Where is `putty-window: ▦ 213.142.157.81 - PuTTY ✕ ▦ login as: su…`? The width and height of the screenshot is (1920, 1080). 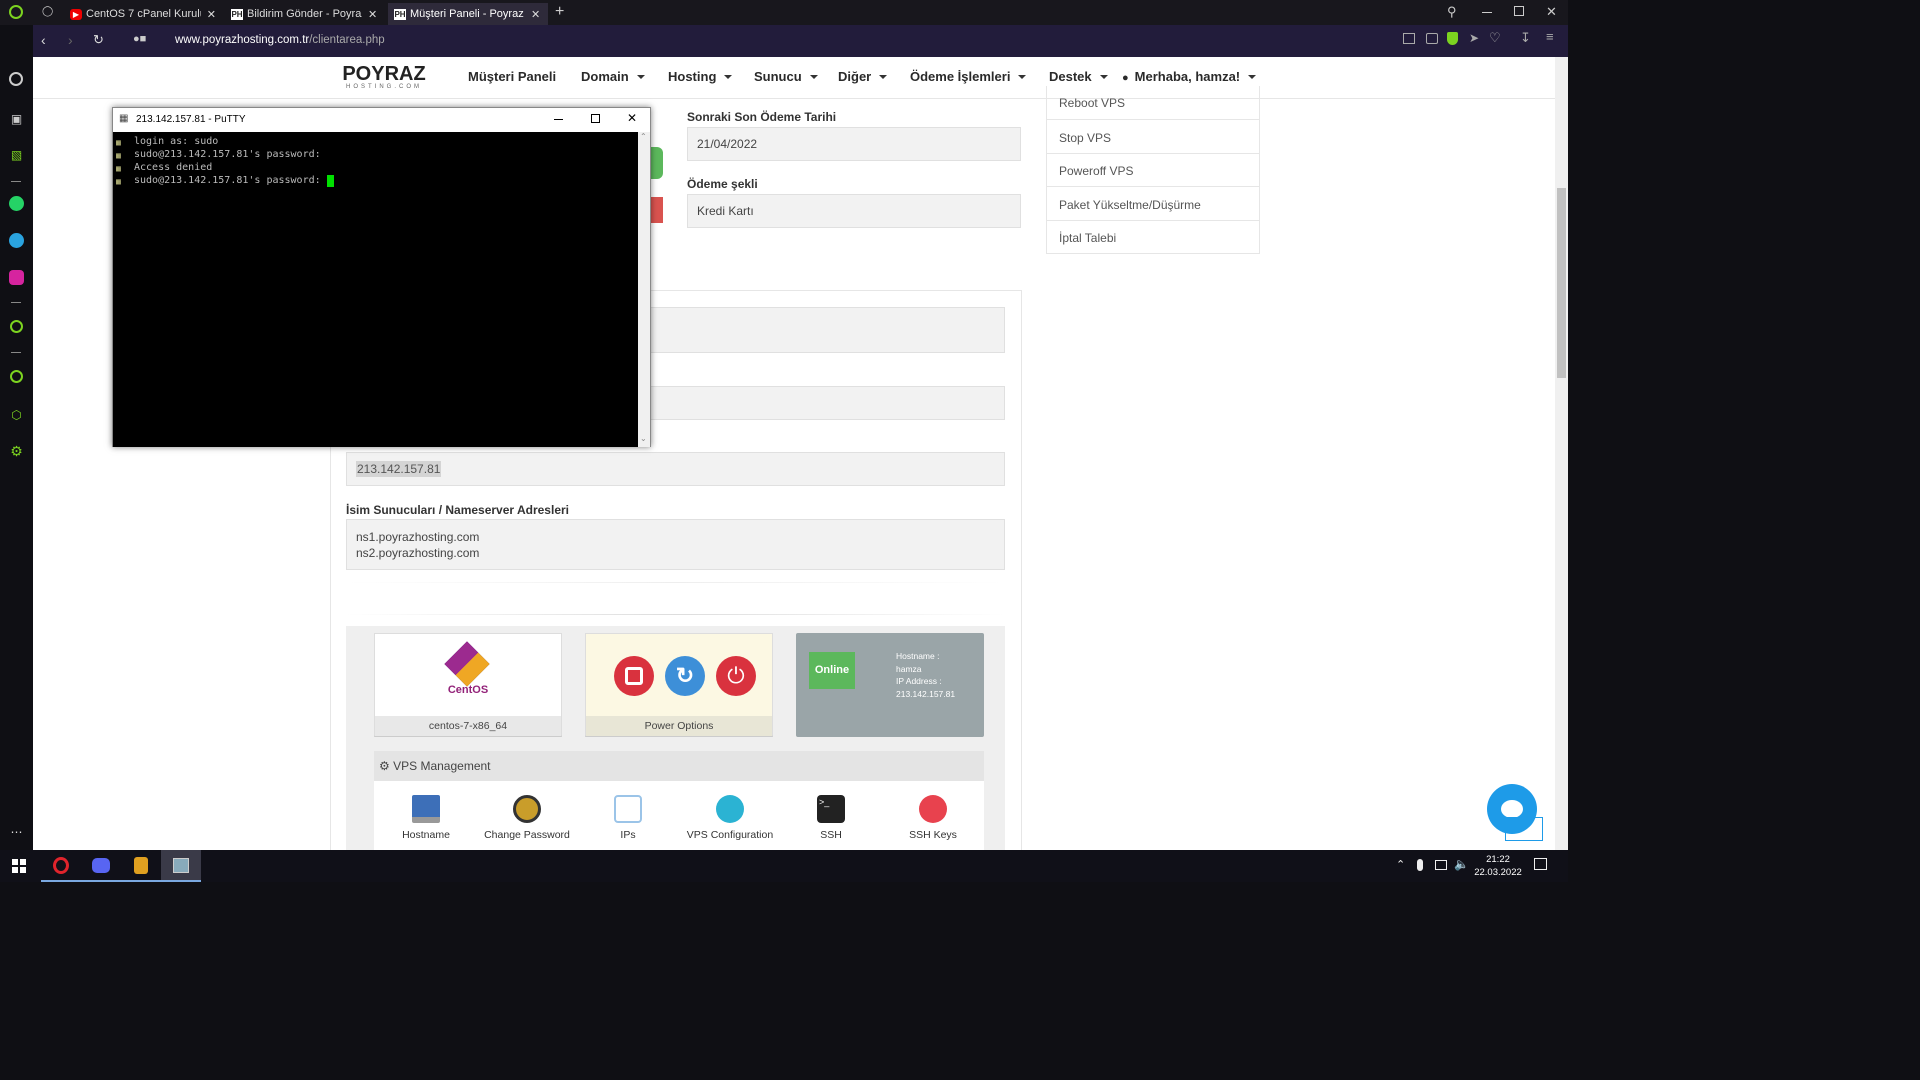
putty-window: ▦ 213.142.157.81 - PuTTY ✕ ▦ login as: su… is located at coordinates (381, 277).